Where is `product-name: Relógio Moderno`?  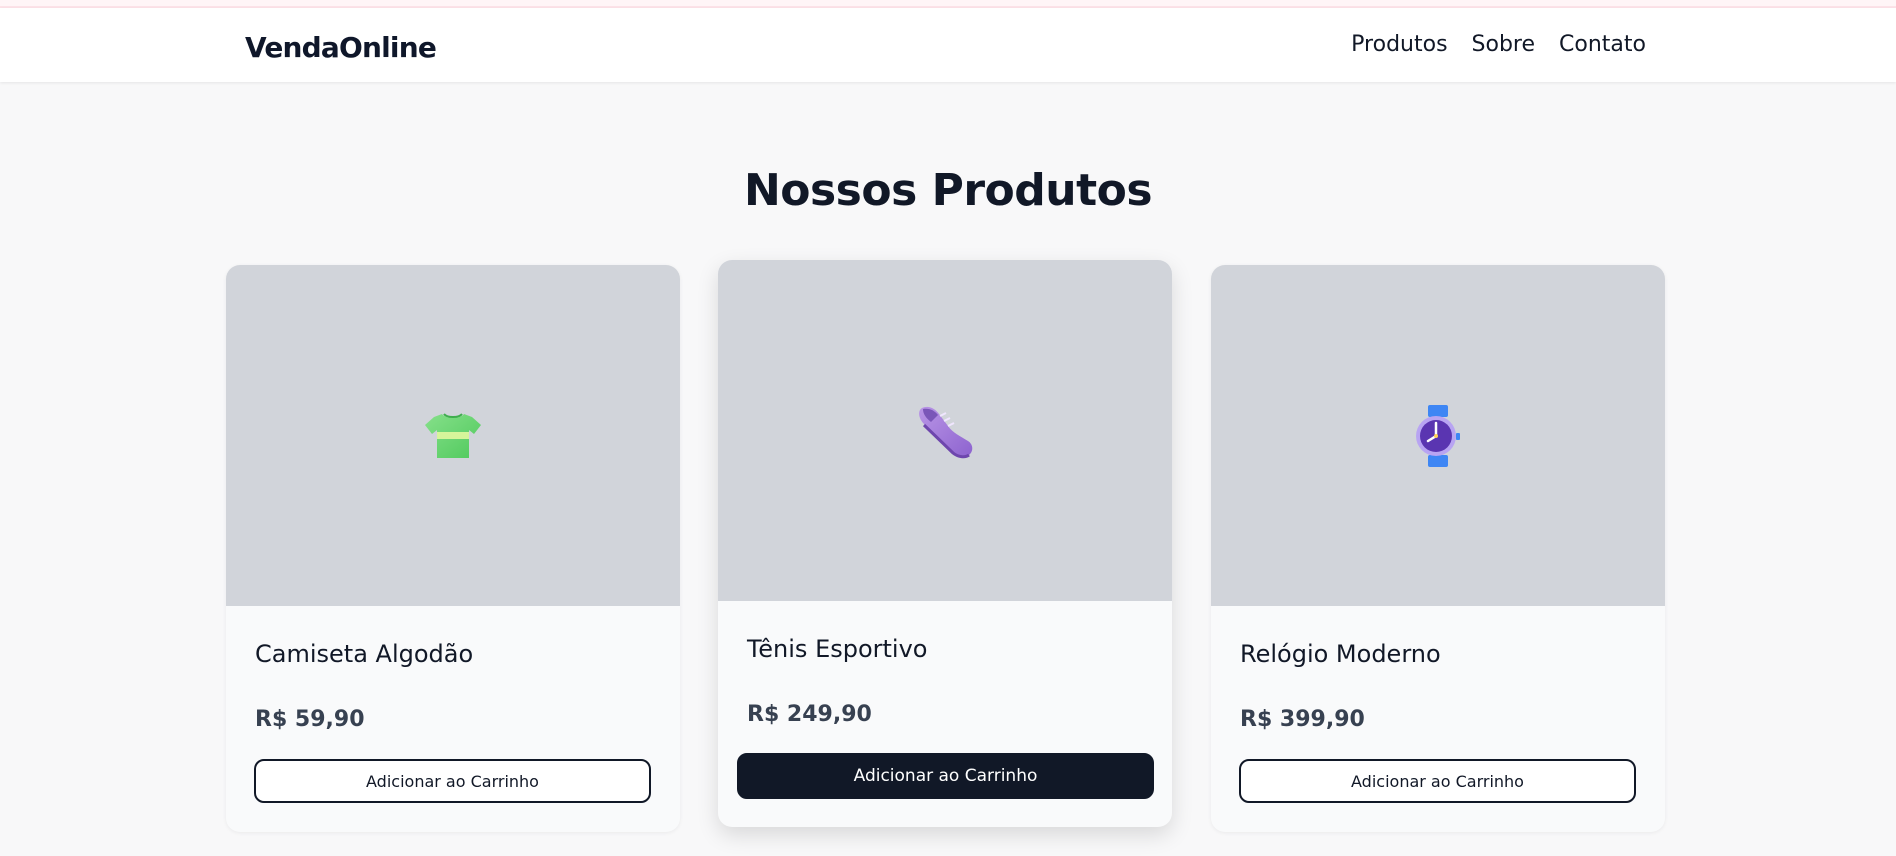 product-name: Relógio Moderno is located at coordinates (1340, 654).